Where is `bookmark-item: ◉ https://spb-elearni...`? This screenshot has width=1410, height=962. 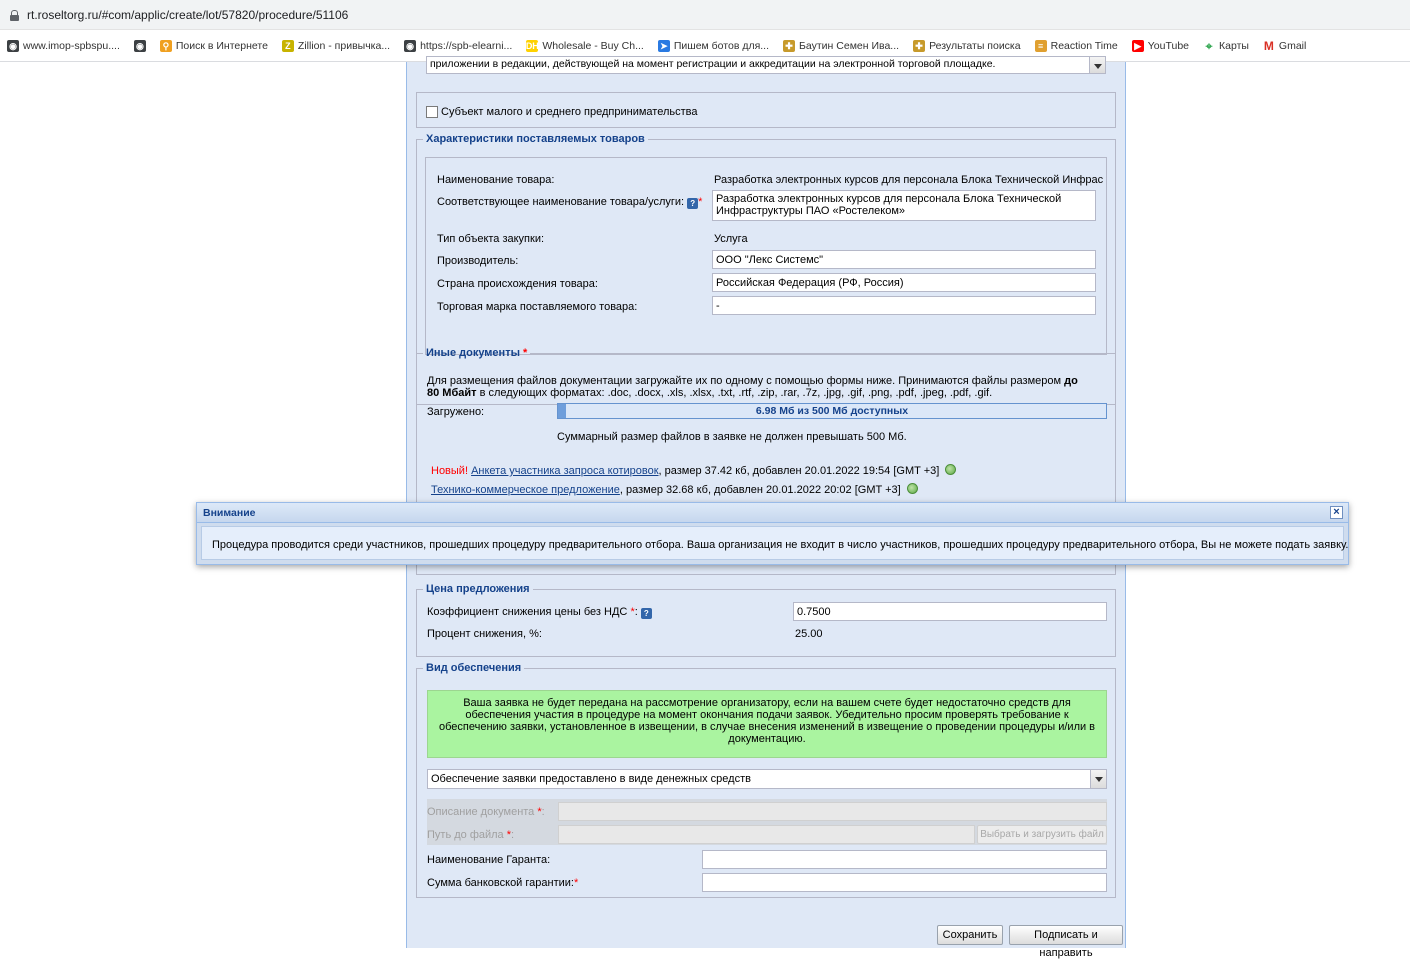 bookmark-item: ◉ https://spb-elearni... is located at coordinates (458, 46).